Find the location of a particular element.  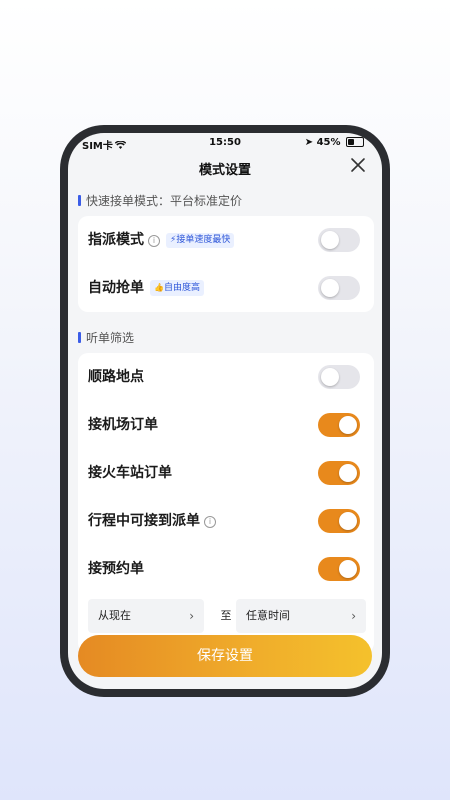

row-auto-grab: 自动抢单 👍自由度高 is located at coordinates (226, 288).